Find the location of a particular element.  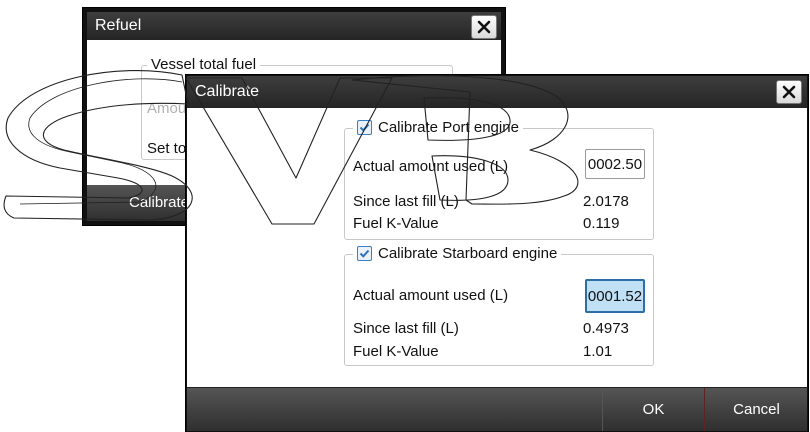

amount-label: Amou is located at coordinates (167, 108).